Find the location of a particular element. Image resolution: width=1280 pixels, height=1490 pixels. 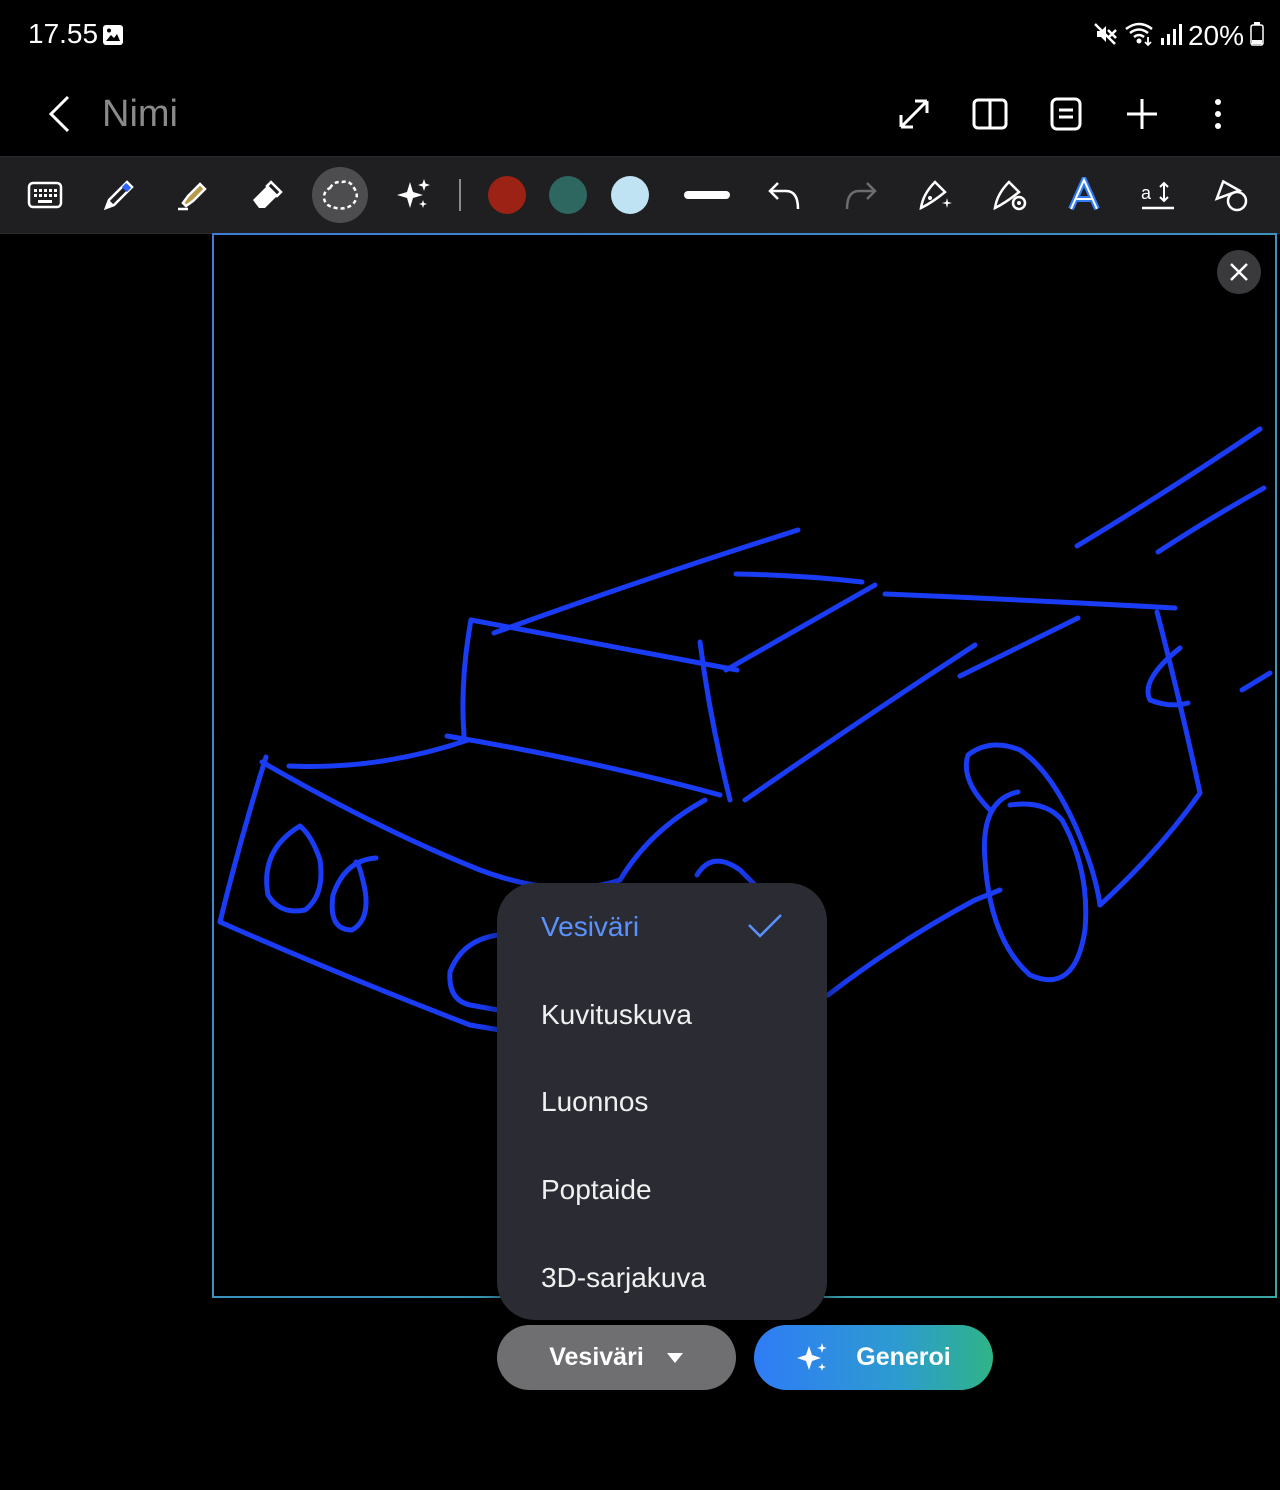

expand-icon is located at coordinates (914, 114).